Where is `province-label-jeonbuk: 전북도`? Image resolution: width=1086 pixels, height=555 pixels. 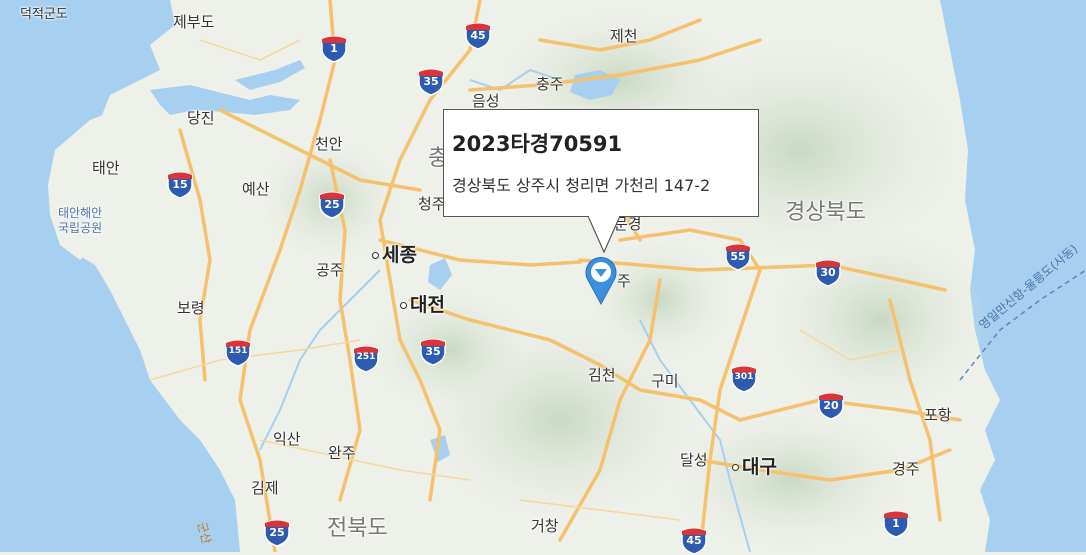 province-label-jeonbuk: 전북도 is located at coordinates (357, 528).